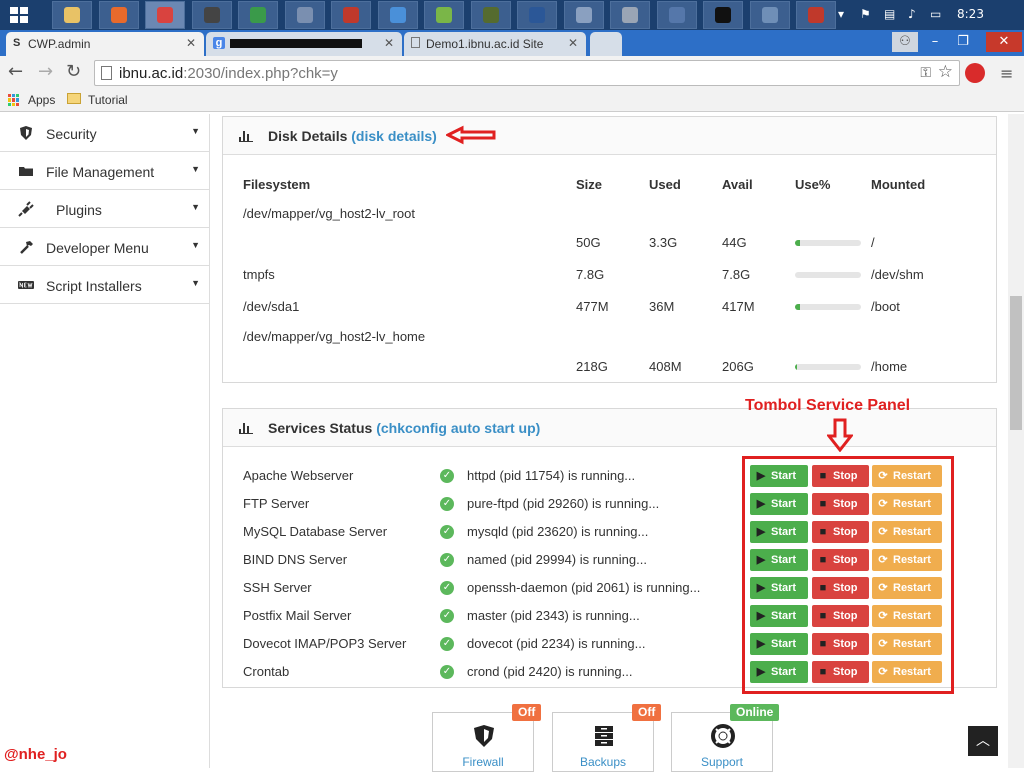  Describe the element at coordinates (769, 15) in the screenshot. I see `taskbar-app-app-monitor` at that location.